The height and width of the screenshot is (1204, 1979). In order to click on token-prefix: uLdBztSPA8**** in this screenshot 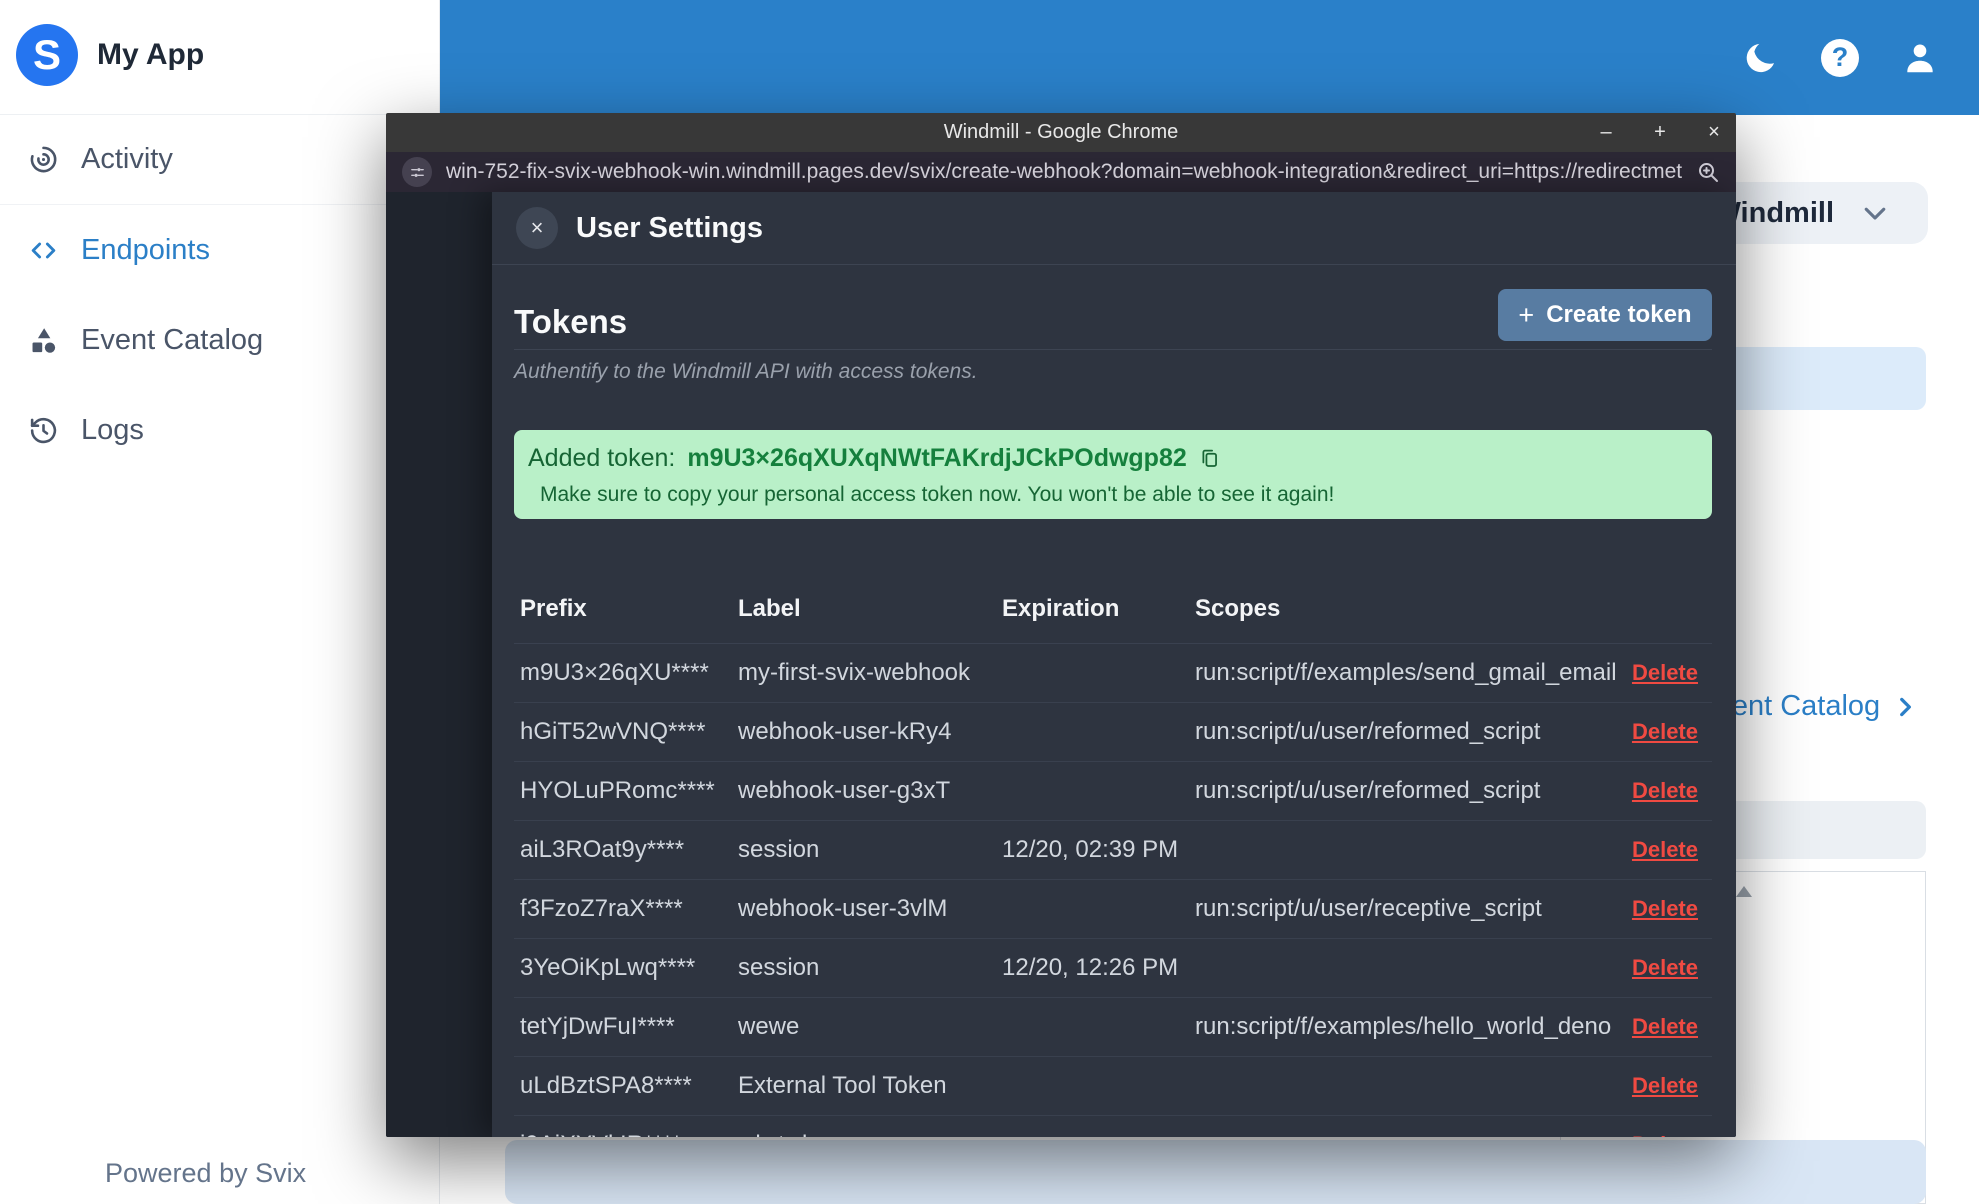, I will do `click(606, 1085)`.